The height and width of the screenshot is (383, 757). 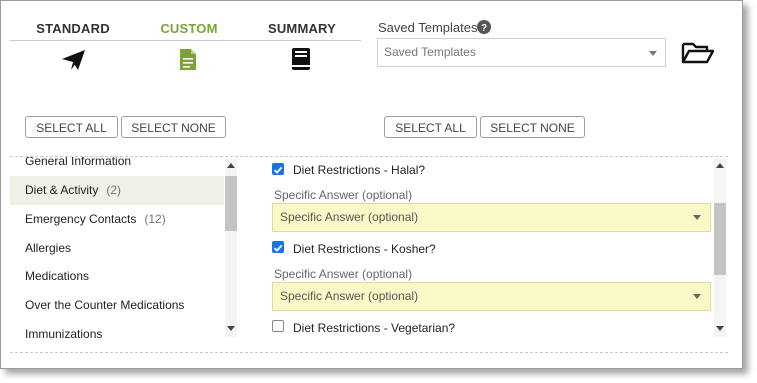 I want to click on saved-templates-label: Saved Templates, so click(x=428, y=27).